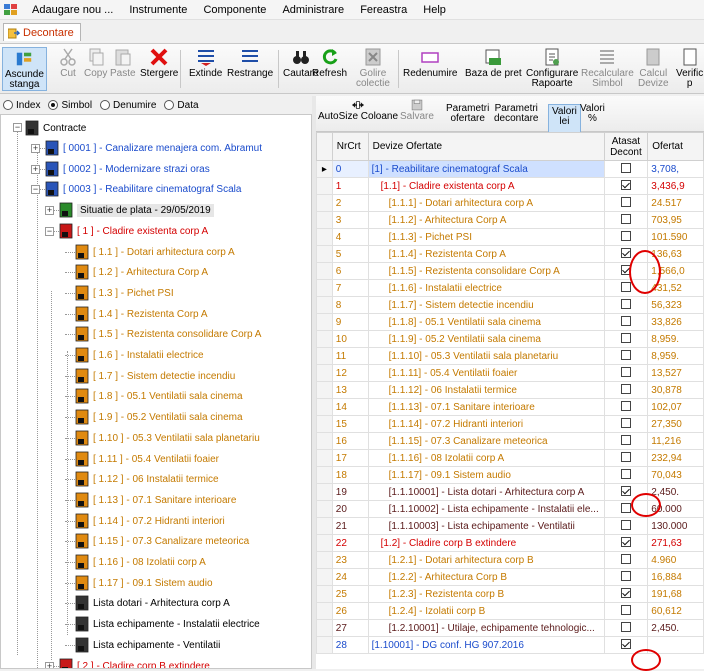 The width and height of the screenshot is (704, 671). Describe the element at coordinates (675, 146) in the screenshot. I see `col-header-ofertat: Ofertat` at that location.